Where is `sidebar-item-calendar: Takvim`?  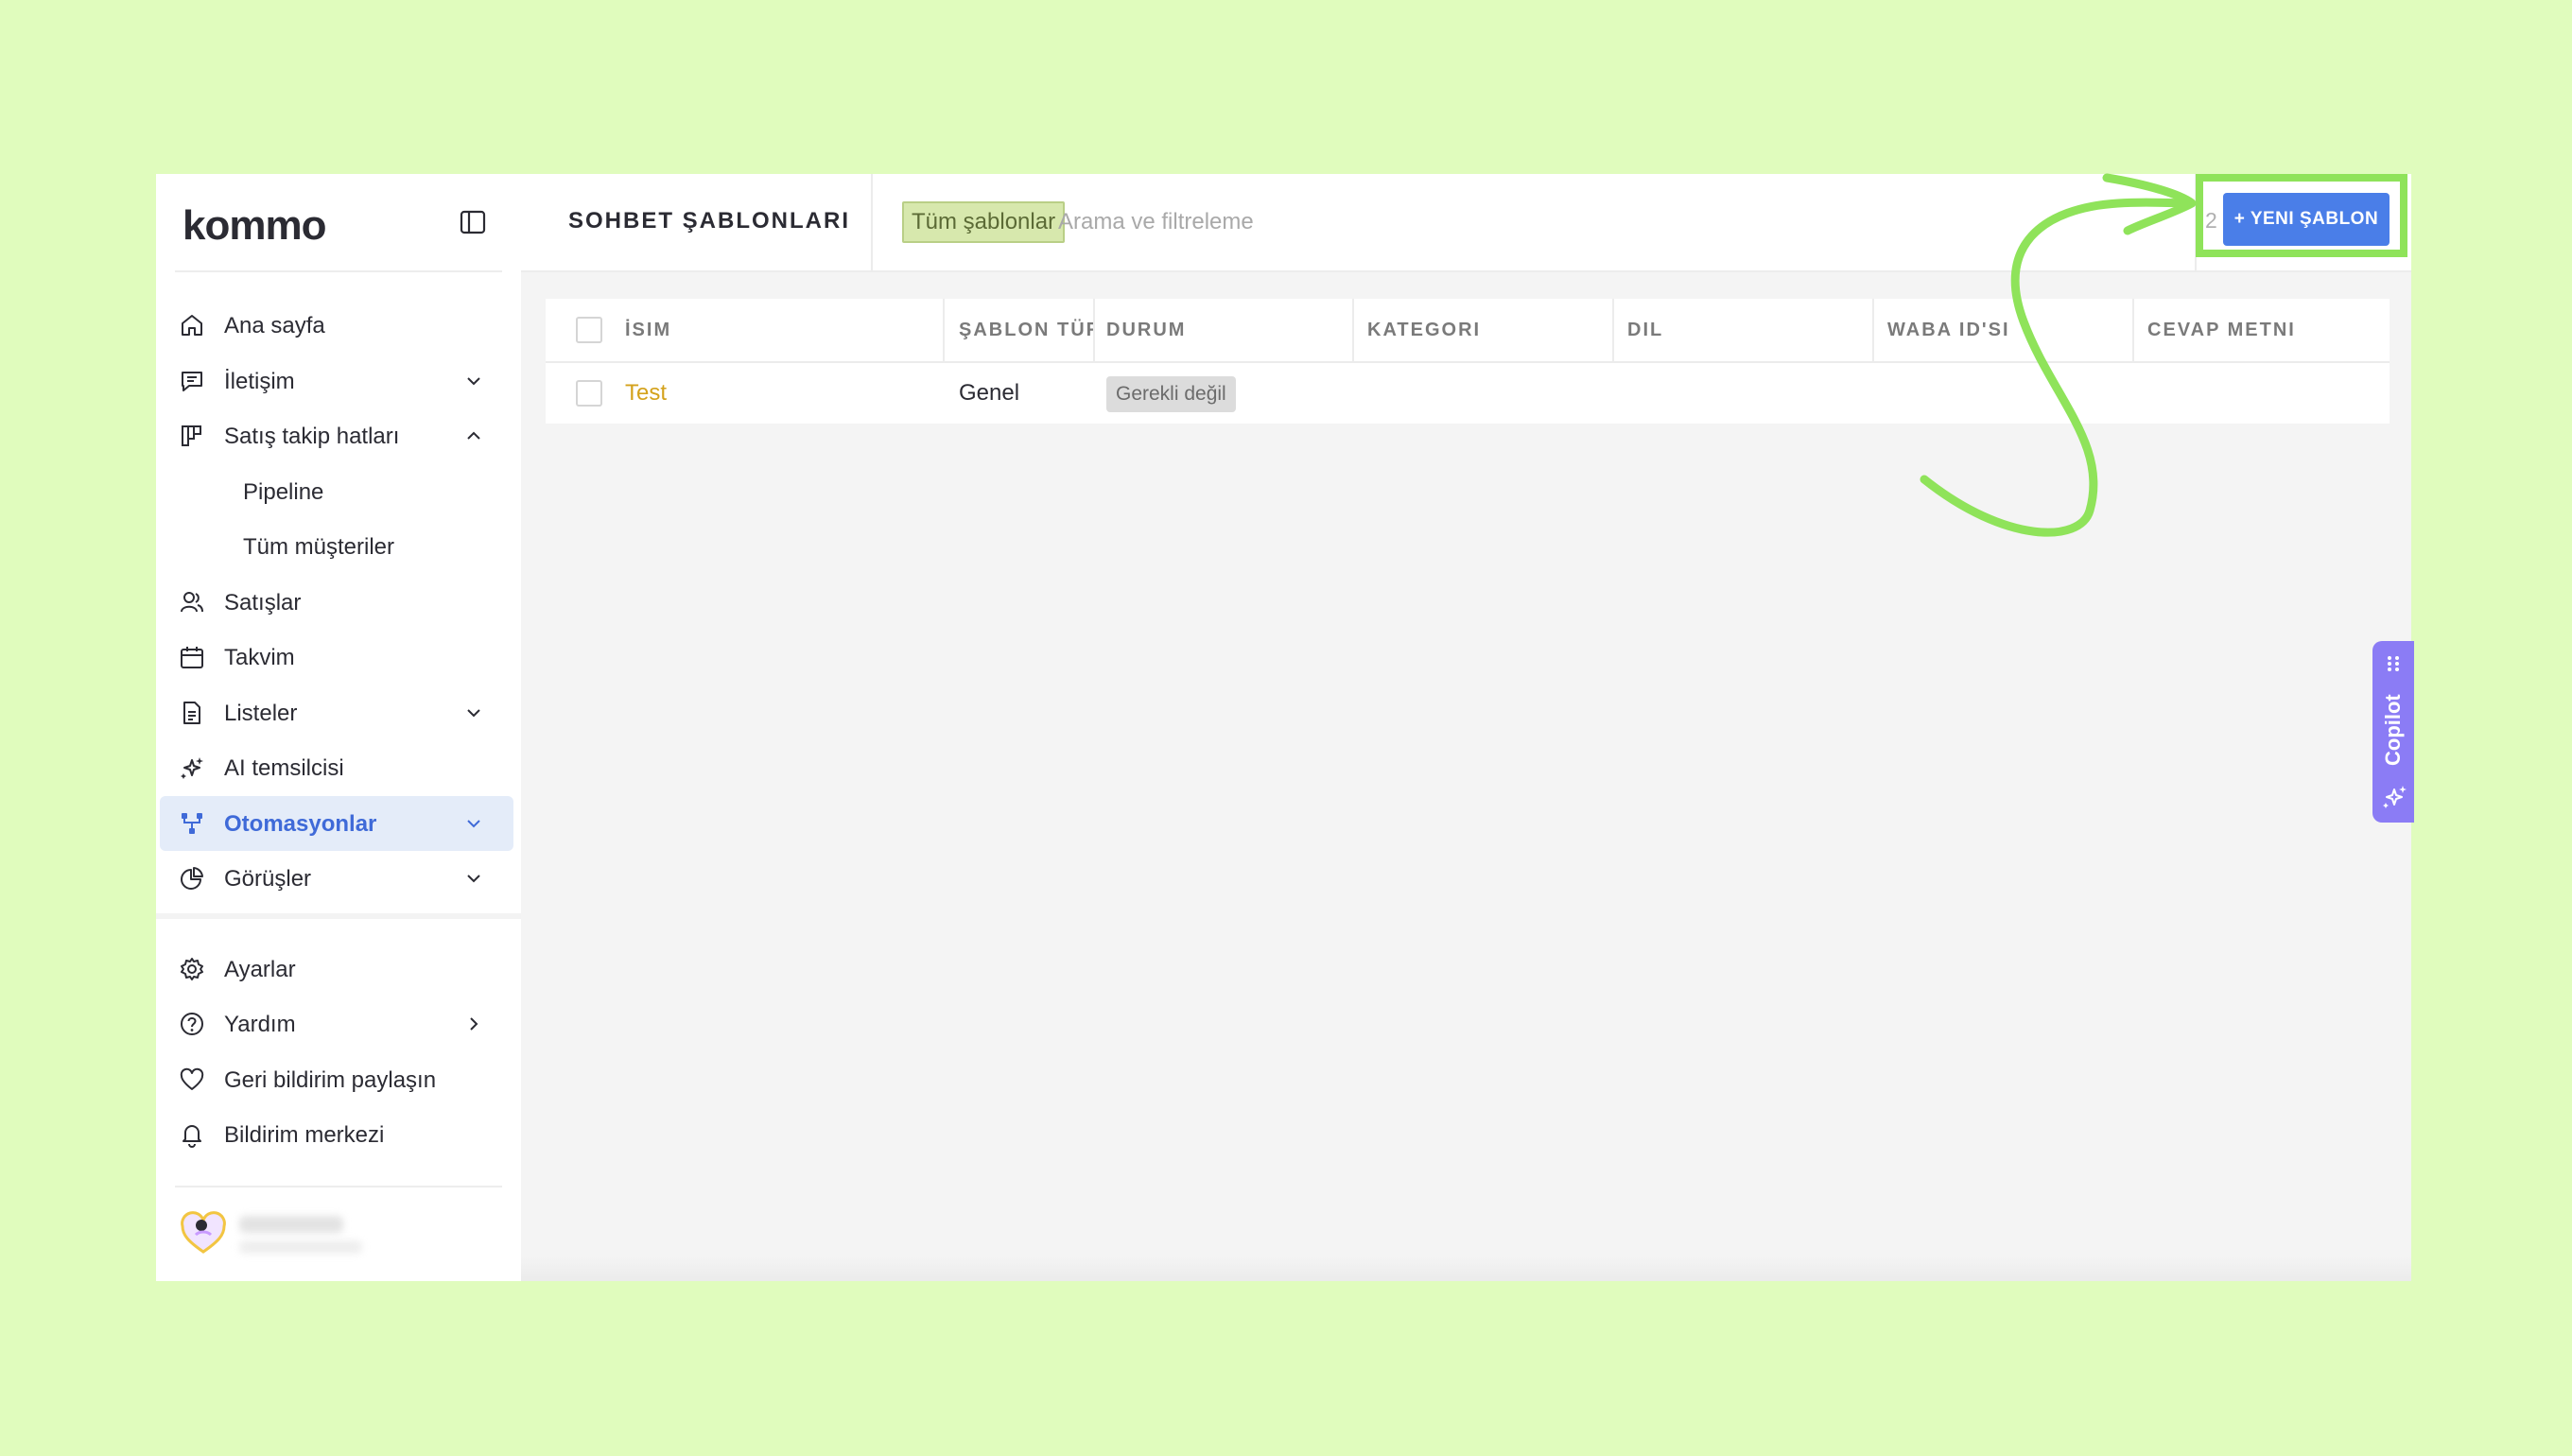
sidebar-item-calendar: Takvim is located at coordinates (336, 657).